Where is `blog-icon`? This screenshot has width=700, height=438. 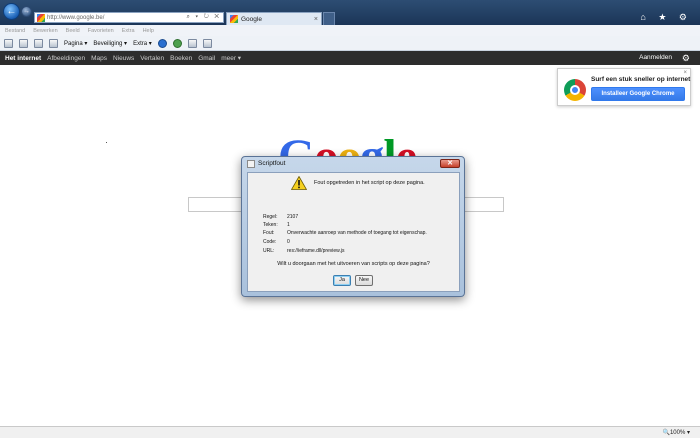 blog-icon is located at coordinates (207, 43).